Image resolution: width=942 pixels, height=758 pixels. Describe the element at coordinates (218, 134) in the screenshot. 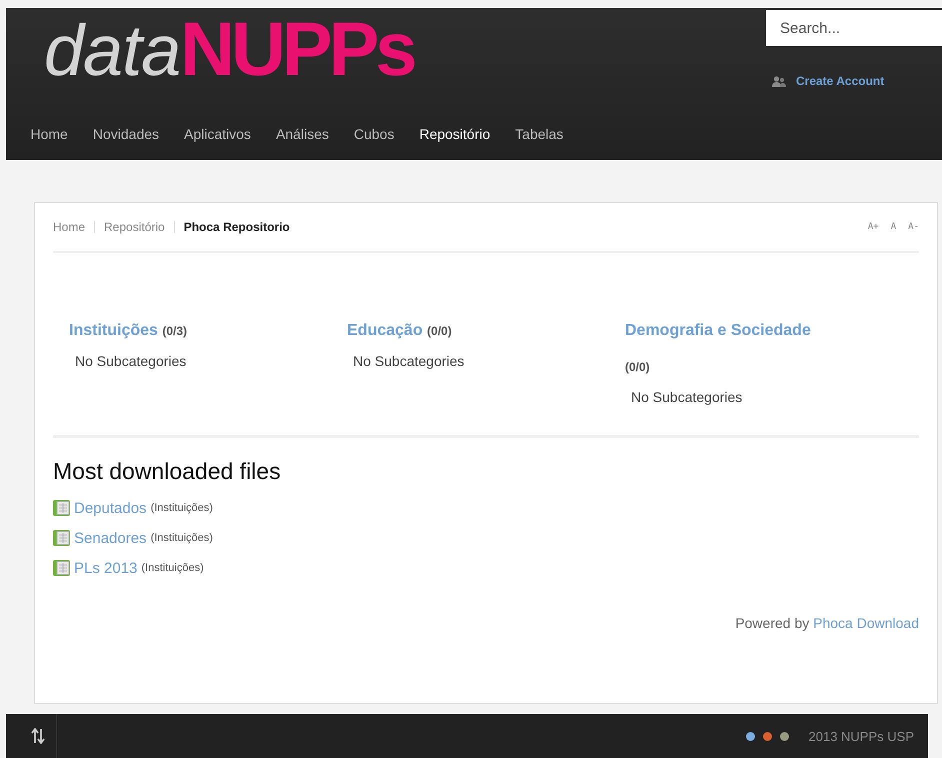

I see `nav-item: Aplicativos` at that location.